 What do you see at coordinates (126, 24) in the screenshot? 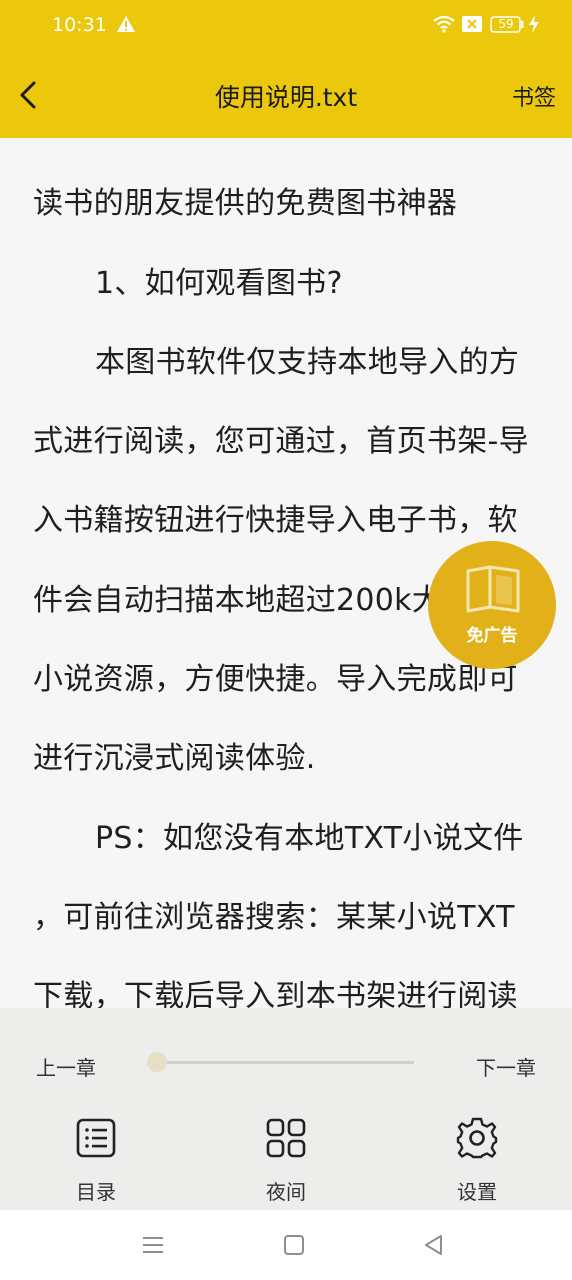
I see `warning-icon` at bounding box center [126, 24].